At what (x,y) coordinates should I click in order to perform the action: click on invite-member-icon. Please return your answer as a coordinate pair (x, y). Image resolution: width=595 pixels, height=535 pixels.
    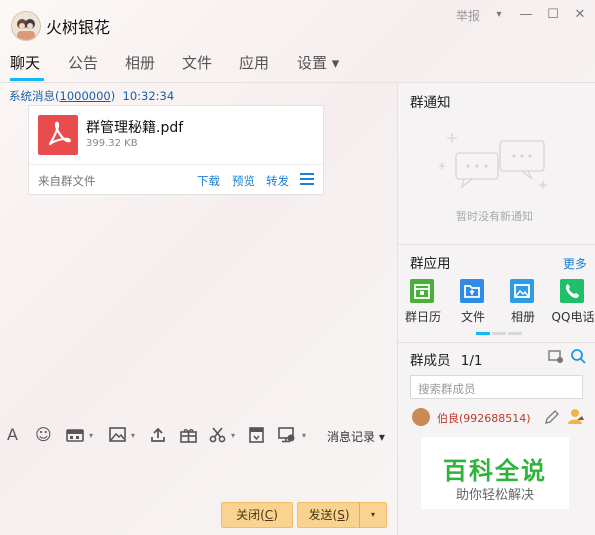
    Looking at the image, I should click on (556, 358).